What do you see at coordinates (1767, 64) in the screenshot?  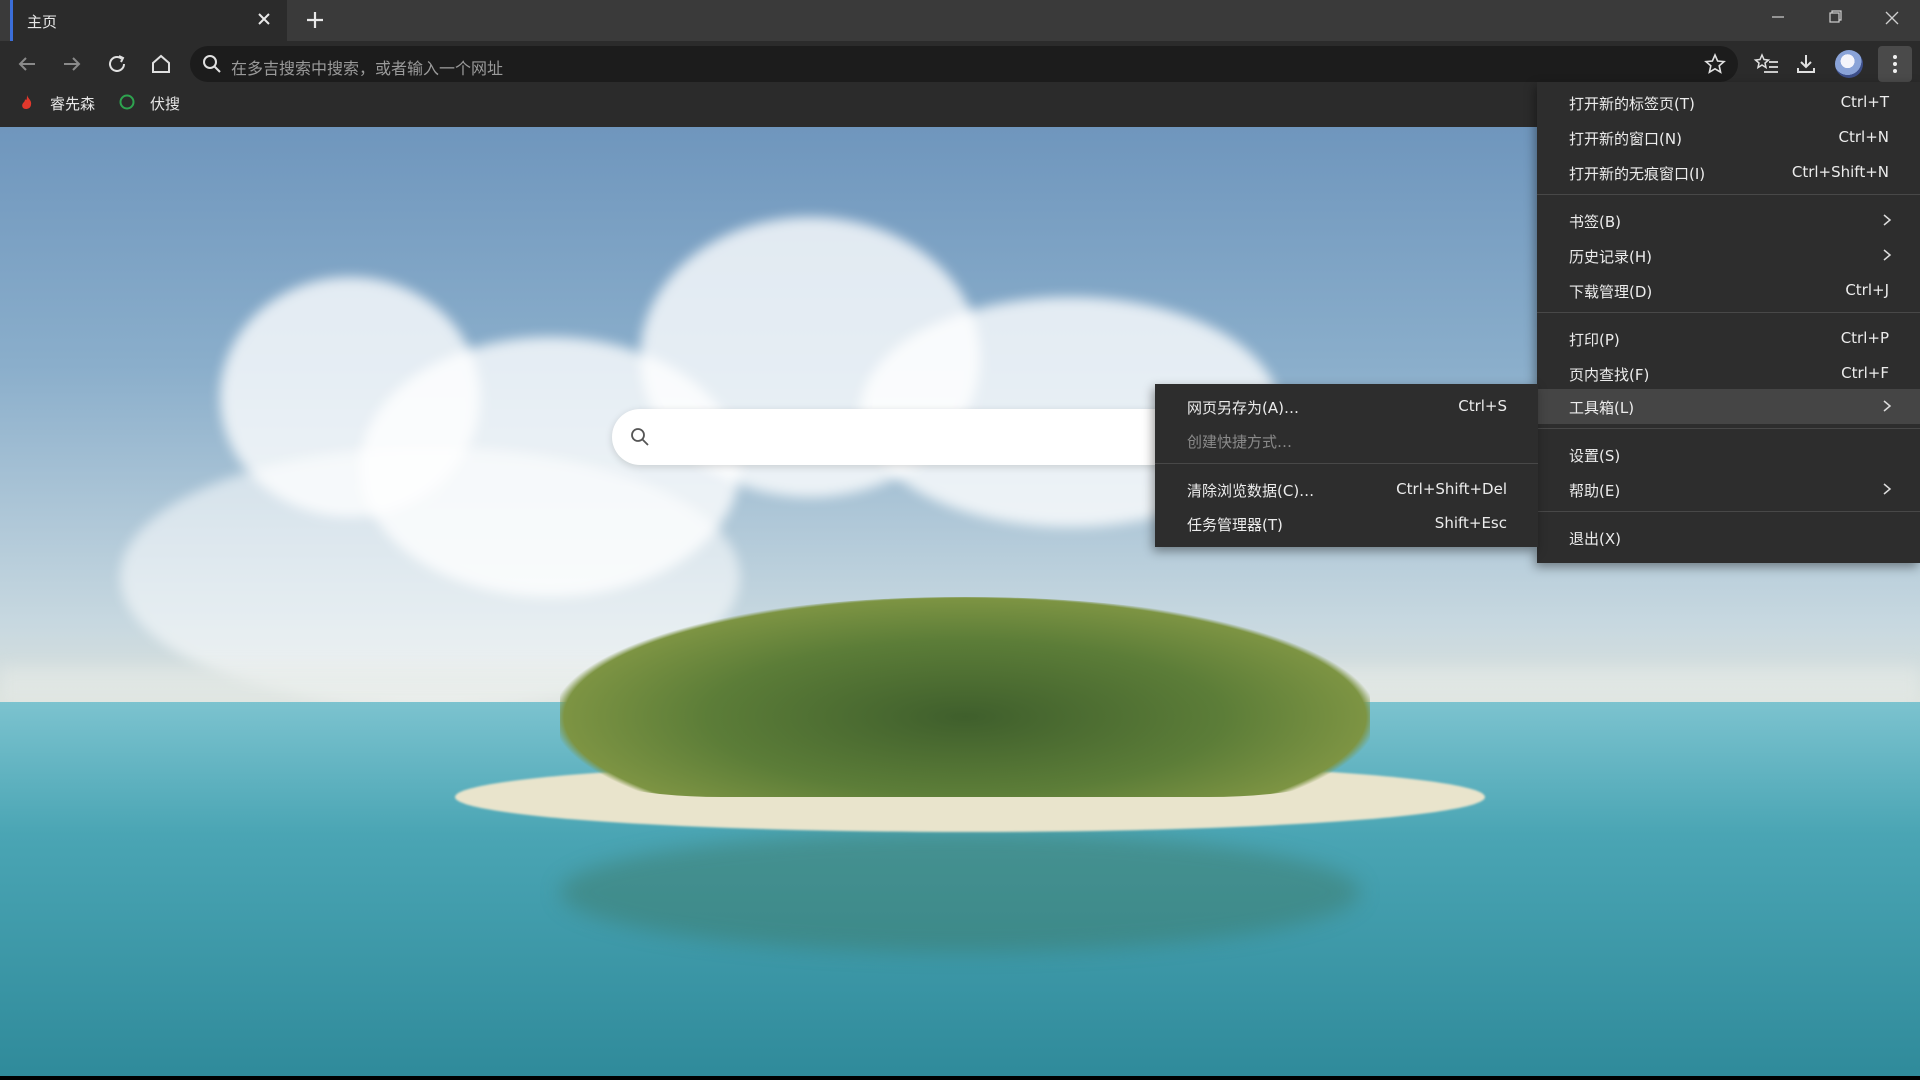 I see `favorites-list-icon` at bounding box center [1767, 64].